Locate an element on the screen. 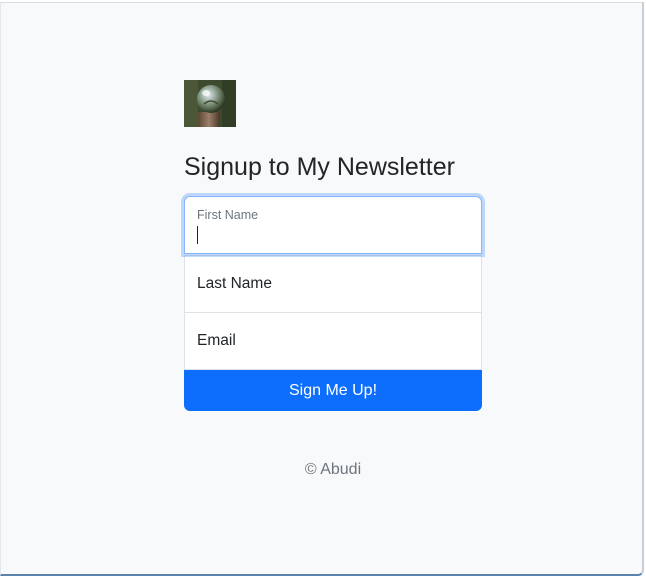 Image resolution: width=646 pixels, height=580 pixels. text-caret is located at coordinates (197, 235).